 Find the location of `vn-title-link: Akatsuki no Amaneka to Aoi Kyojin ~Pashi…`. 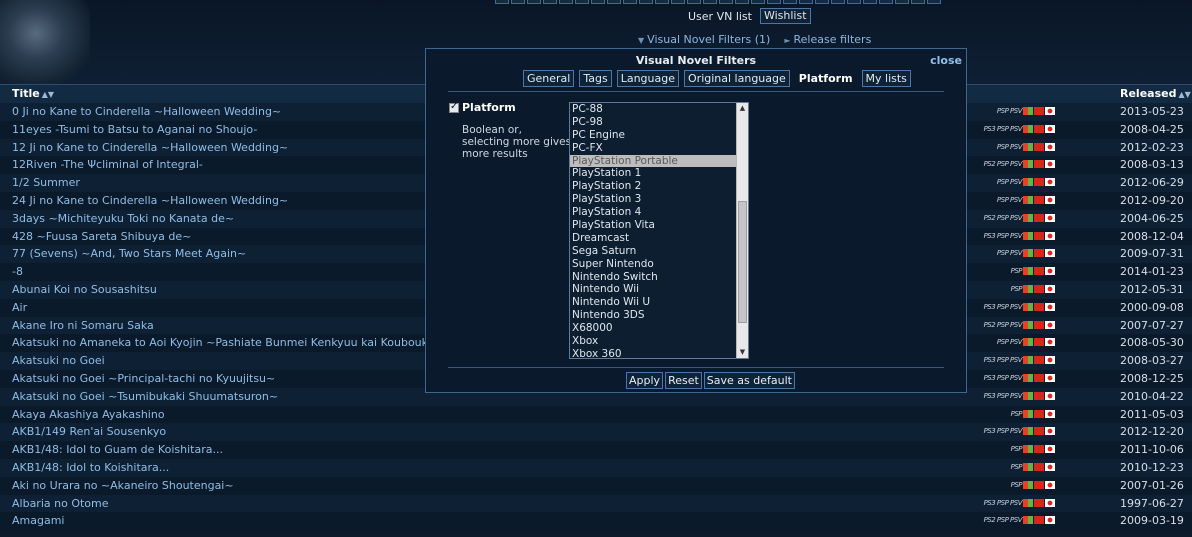

vn-title-link: Akatsuki no Amaneka to Aoi Kyojin ~Pashi… is located at coordinates (226, 342).